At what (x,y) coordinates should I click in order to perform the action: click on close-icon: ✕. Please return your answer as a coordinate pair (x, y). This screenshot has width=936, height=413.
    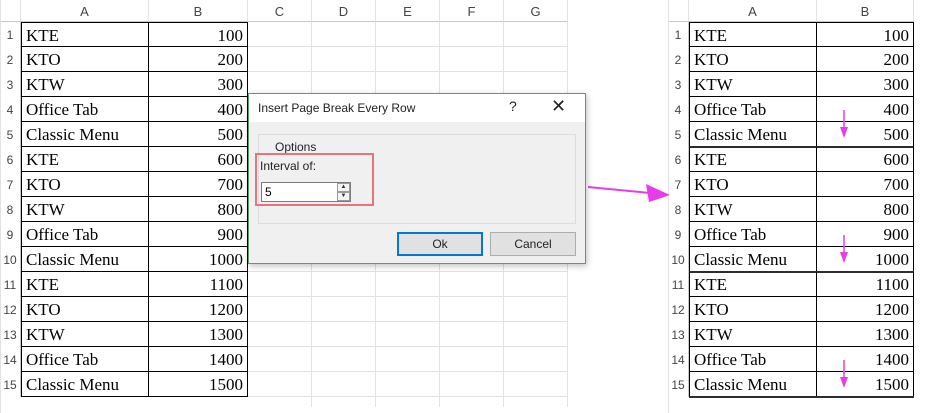
    Looking at the image, I should click on (558, 106).